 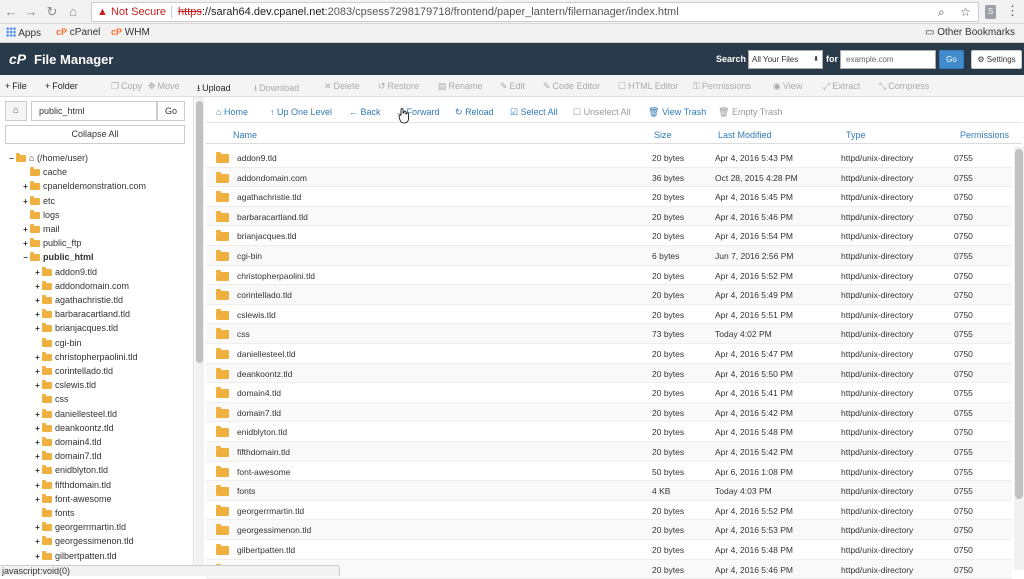 What do you see at coordinates (71, 471) in the screenshot?
I see `tree-item: + enidblyton.tld` at bounding box center [71, 471].